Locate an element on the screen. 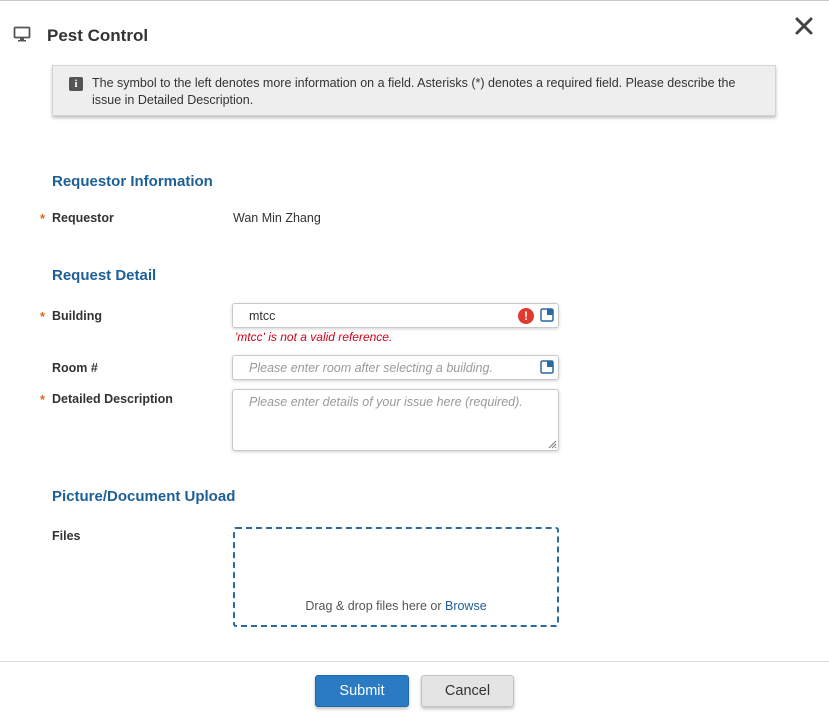 This screenshot has height=718, width=829. drop-instructions: Drag & drop files here or Browse is located at coordinates (396, 606).